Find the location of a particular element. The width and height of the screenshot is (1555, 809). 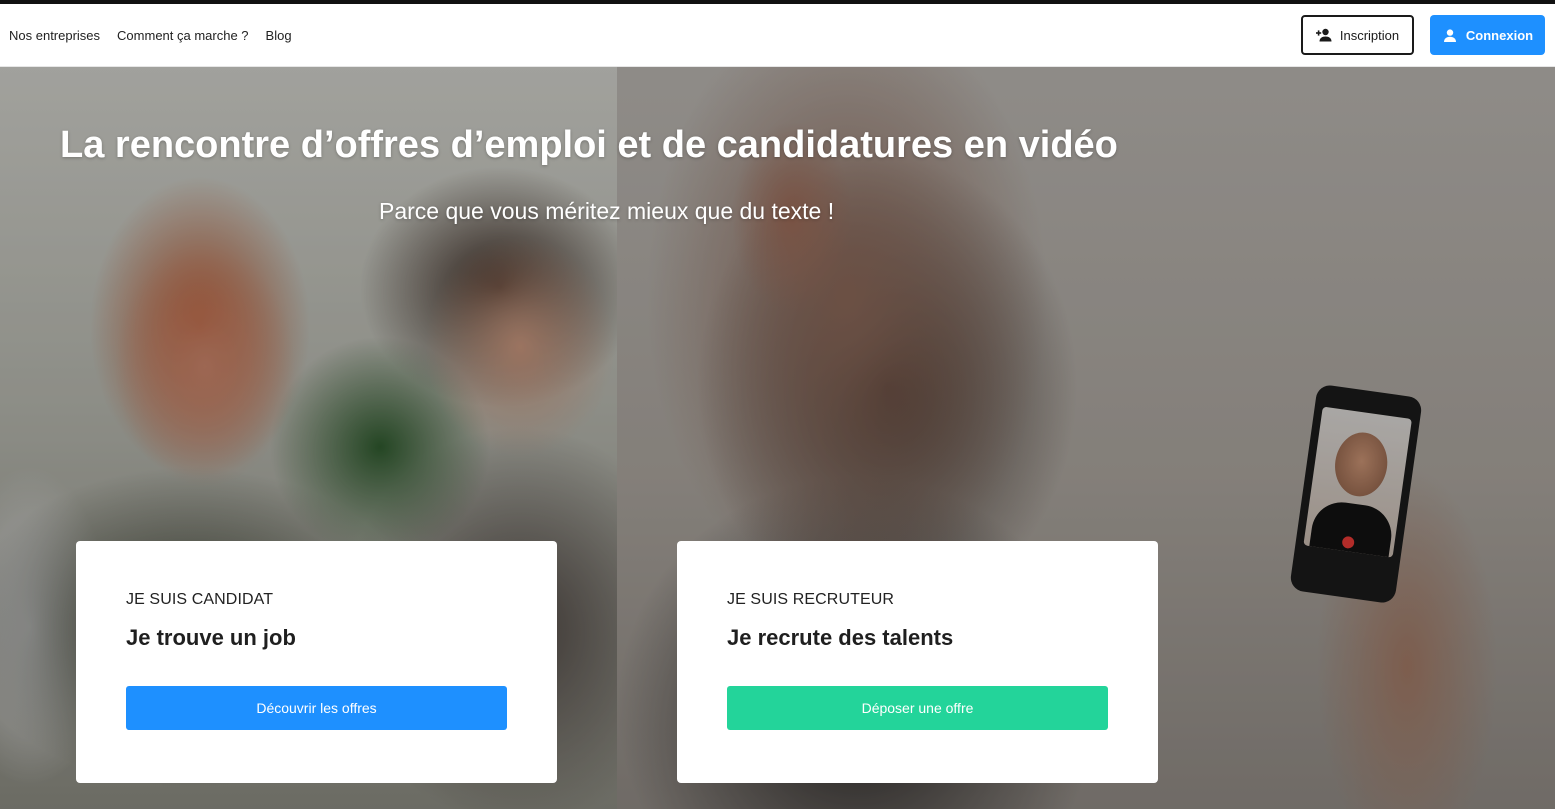

signup-button: Inscription is located at coordinates (1357, 35).